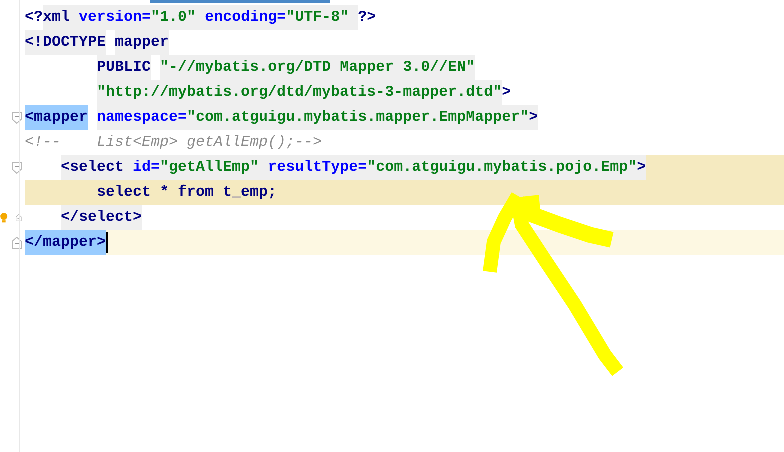  I want to click on code-token: resultType=, so click(318, 167).